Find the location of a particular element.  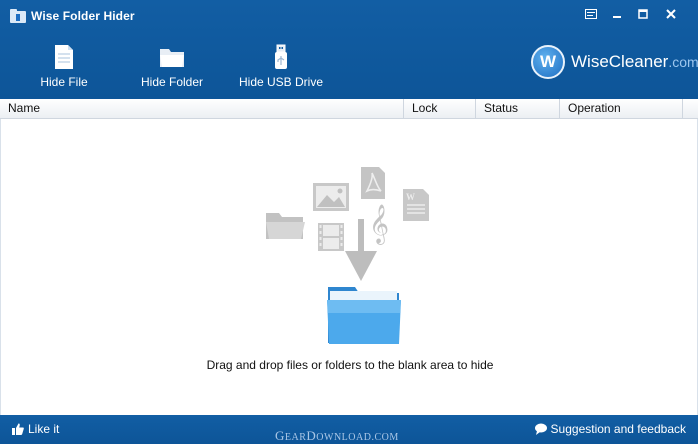

hide-usb-drive-button: Hide USB Drive is located at coordinates (281, 66).